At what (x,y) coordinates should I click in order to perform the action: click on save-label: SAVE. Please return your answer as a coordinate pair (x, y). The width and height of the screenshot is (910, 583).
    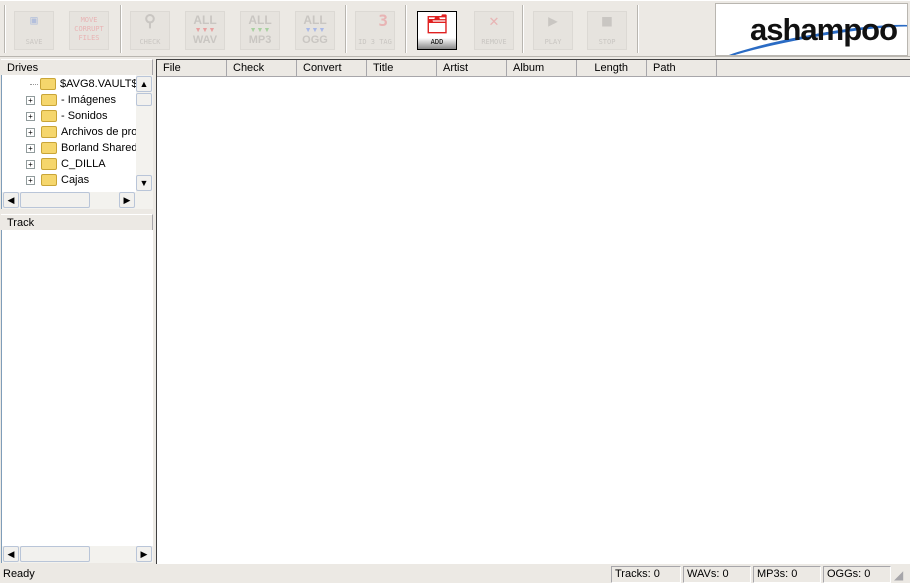
    Looking at the image, I should click on (34, 42).